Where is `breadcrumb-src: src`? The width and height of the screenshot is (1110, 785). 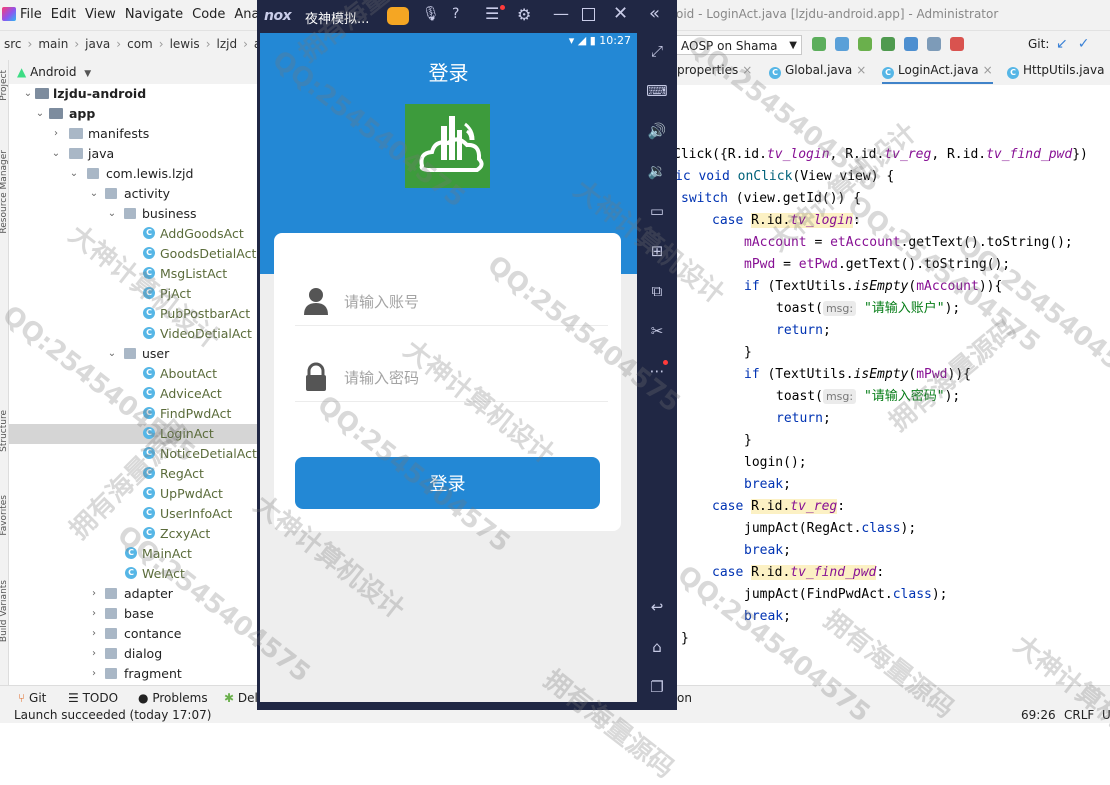 breadcrumb-src: src is located at coordinates (13, 44).